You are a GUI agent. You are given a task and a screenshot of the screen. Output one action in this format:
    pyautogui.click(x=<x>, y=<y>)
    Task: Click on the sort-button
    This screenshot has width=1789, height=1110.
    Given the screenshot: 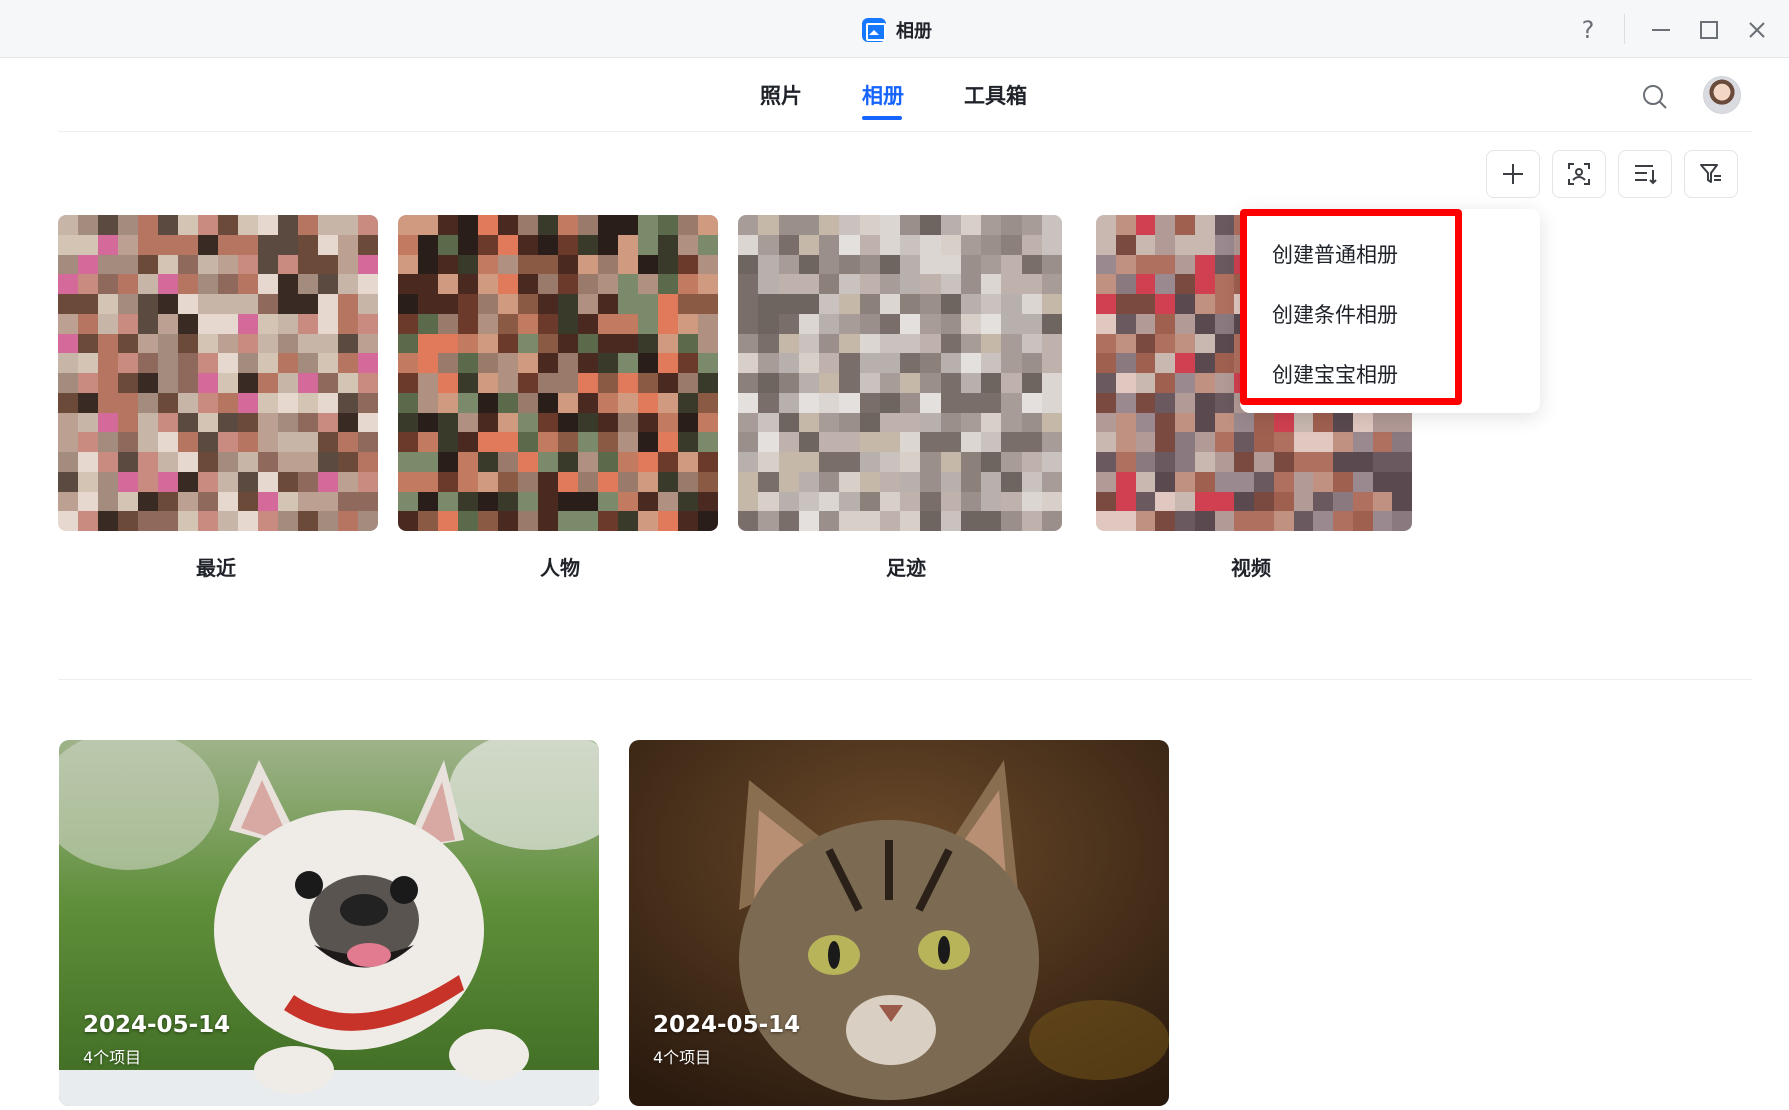 What is the action you would take?
    pyautogui.click(x=1645, y=174)
    